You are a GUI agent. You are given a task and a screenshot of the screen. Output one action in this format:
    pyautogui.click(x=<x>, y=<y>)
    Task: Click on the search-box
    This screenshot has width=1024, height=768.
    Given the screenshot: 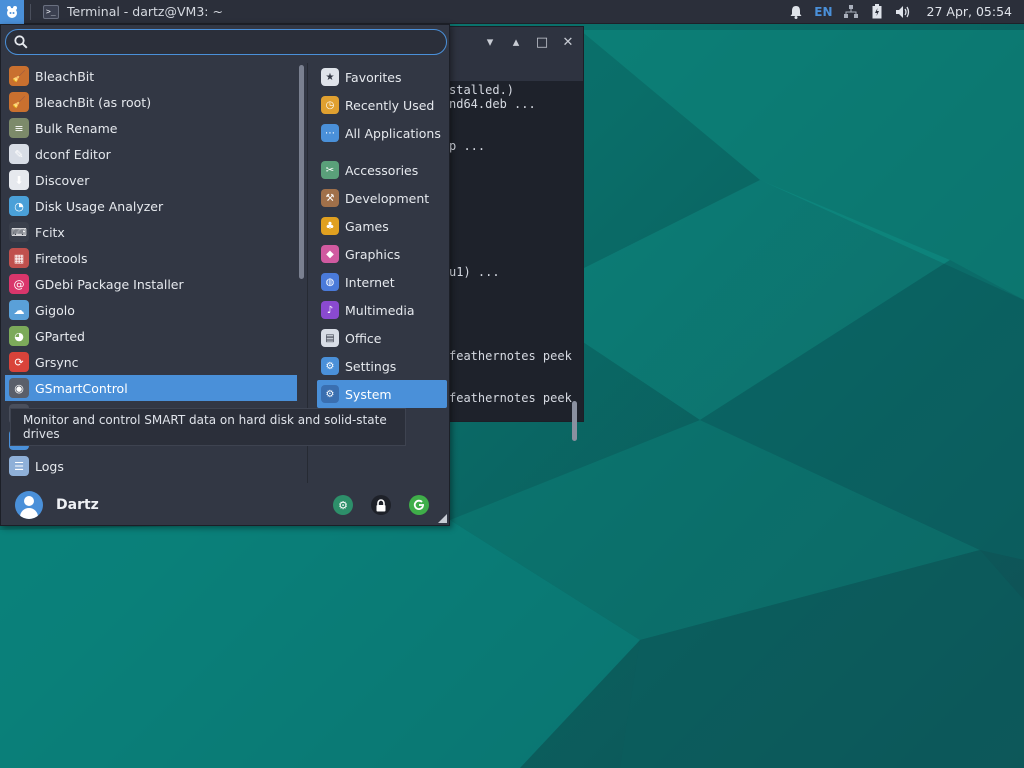 What is the action you would take?
    pyautogui.click(x=226, y=42)
    